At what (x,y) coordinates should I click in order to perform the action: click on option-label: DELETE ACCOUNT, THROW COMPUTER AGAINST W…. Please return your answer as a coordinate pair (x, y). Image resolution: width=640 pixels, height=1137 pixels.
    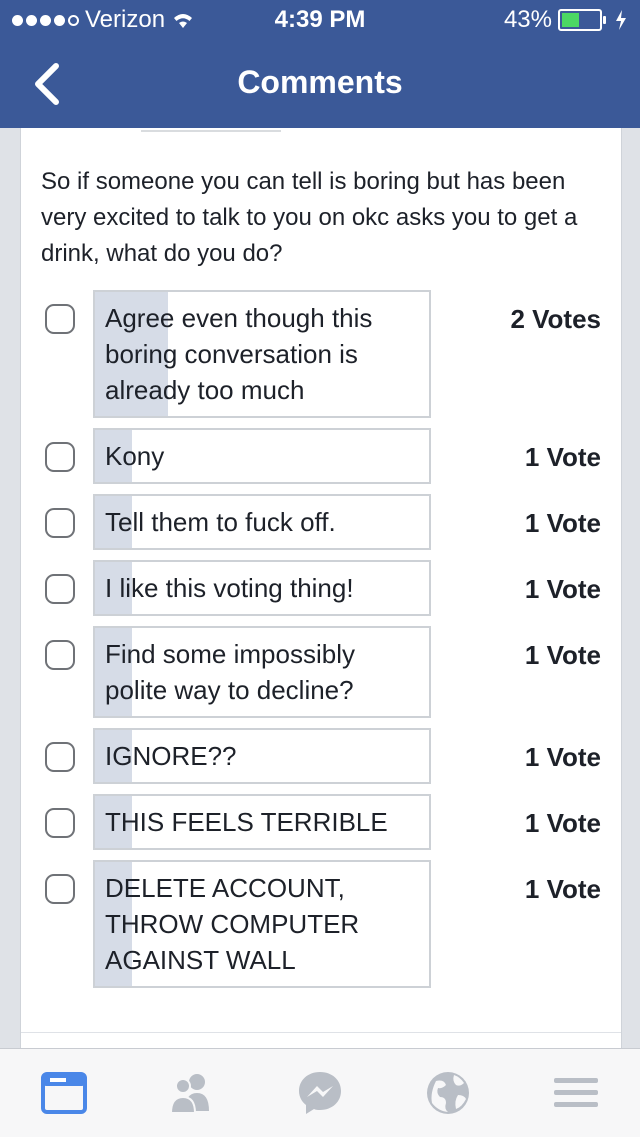
    Looking at the image, I should click on (232, 924).